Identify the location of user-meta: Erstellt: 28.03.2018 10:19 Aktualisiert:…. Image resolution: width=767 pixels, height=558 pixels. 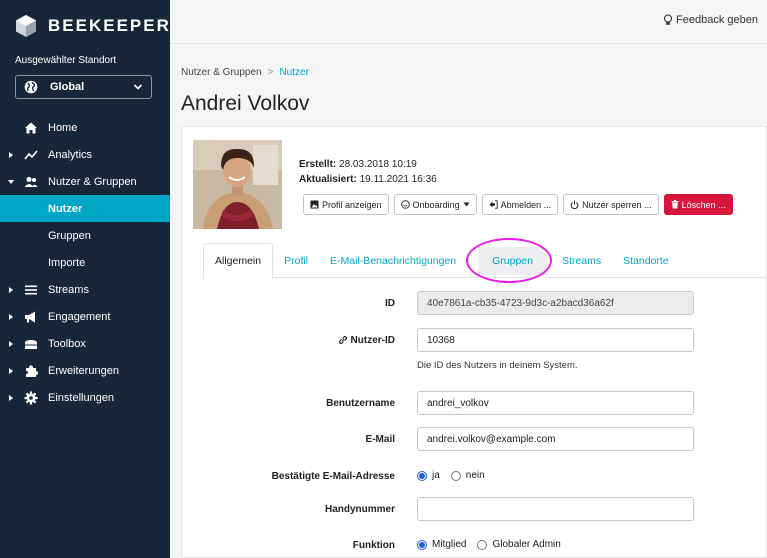
(368, 172).